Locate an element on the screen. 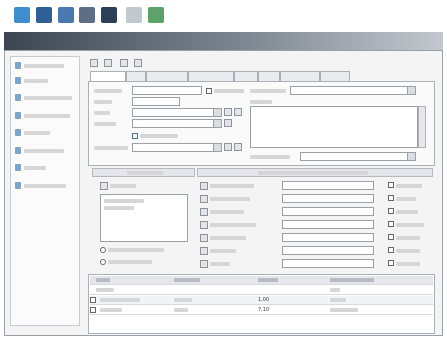 The width and height of the screenshot is (447, 340). document-icon is located at coordinates (87, 15).